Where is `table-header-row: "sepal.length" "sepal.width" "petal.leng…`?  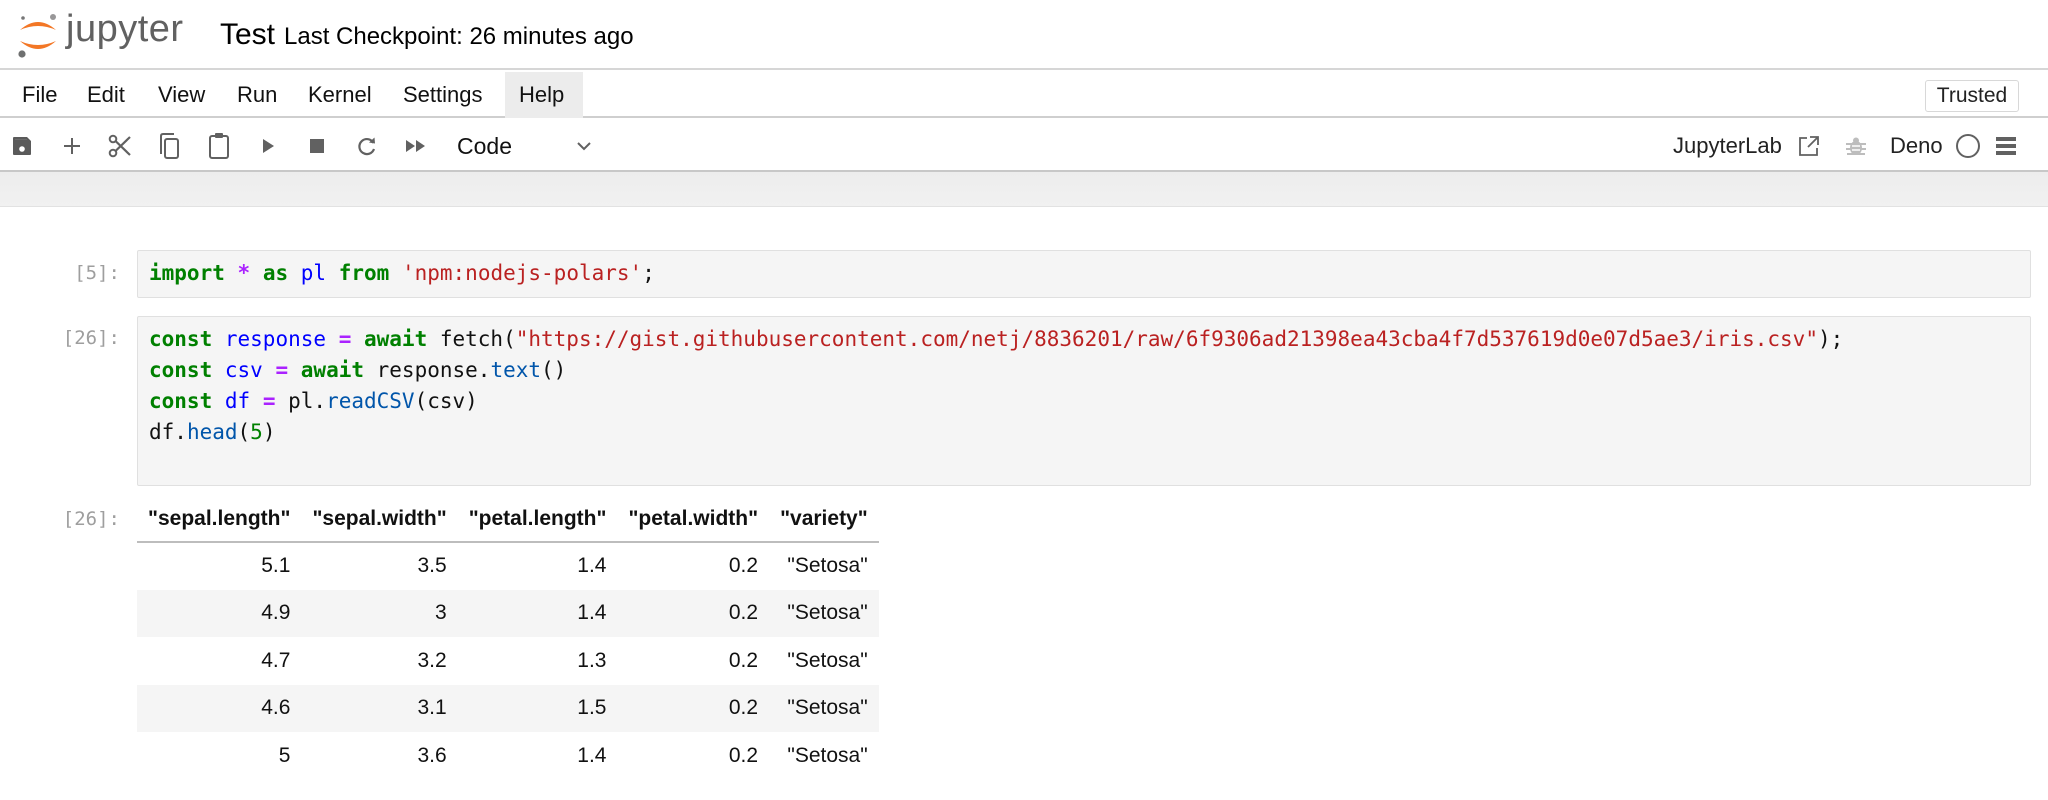 table-header-row: "sepal.length" "sepal.width" "petal.leng… is located at coordinates (508, 519).